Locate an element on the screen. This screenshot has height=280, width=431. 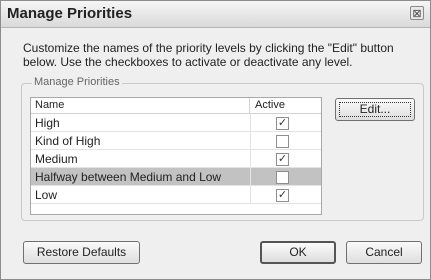
restore-defaults-label: Restore Defaults is located at coordinates (81, 252).